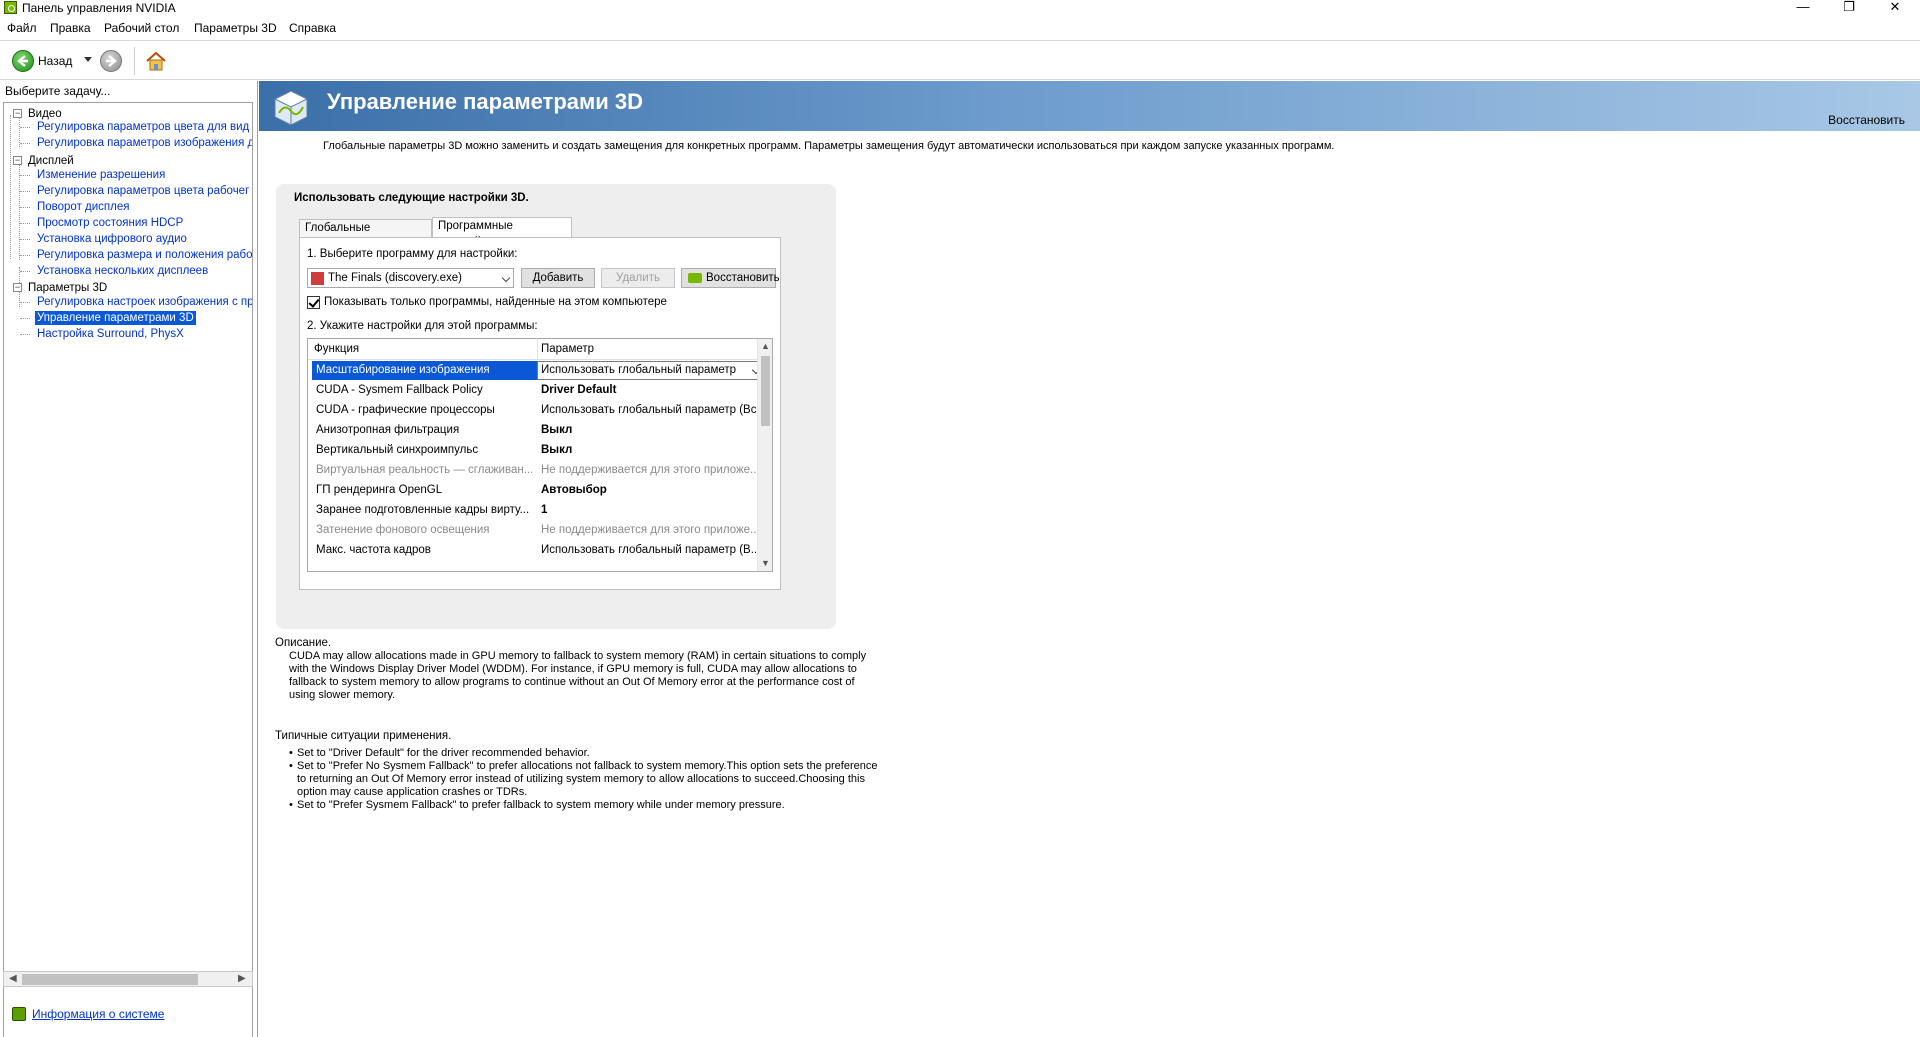 The width and height of the screenshot is (1920, 1037). I want to click on close-button: ✕, so click(1895, 8).